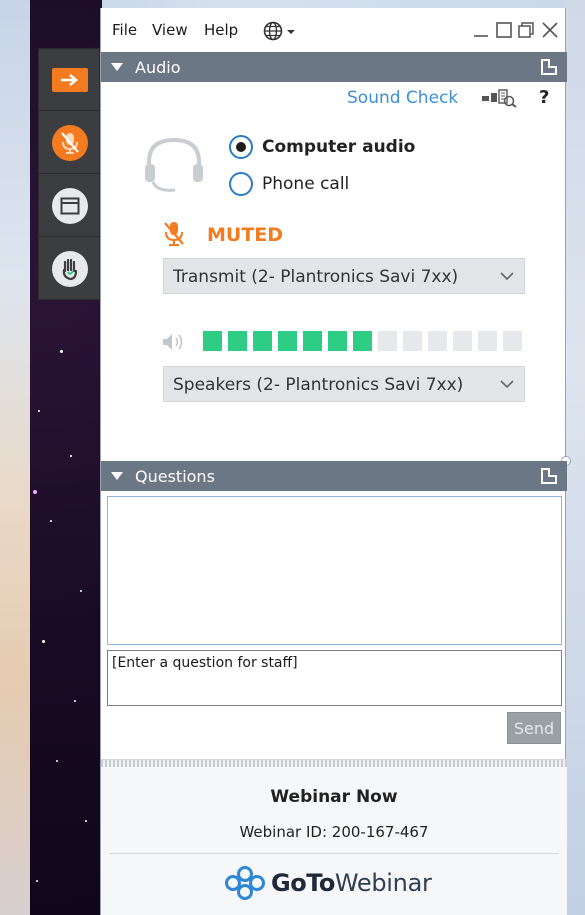 The height and width of the screenshot is (915, 585). What do you see at coordinates (170, 30) in the screenshot?
I see `menu-view: View` at bounding box center [170, 30].